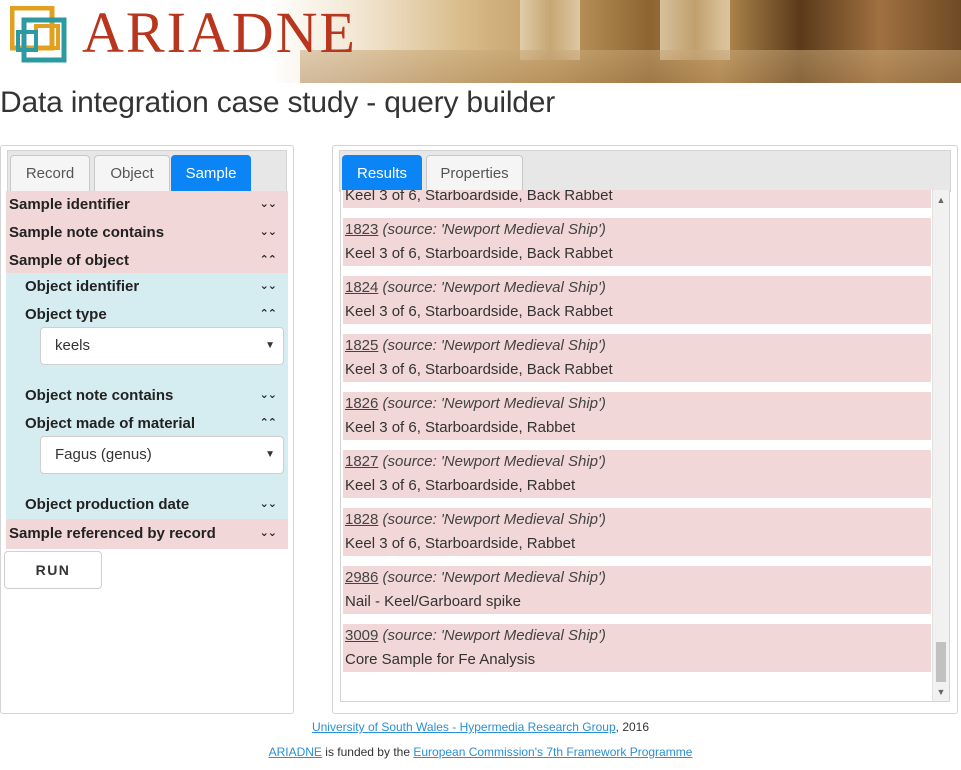 Image resolution: width=961 pixels, height=770 pixels. Describe the element at coordinates (132, 173) in the screenshot. I see `tab-object: Object` at that location.